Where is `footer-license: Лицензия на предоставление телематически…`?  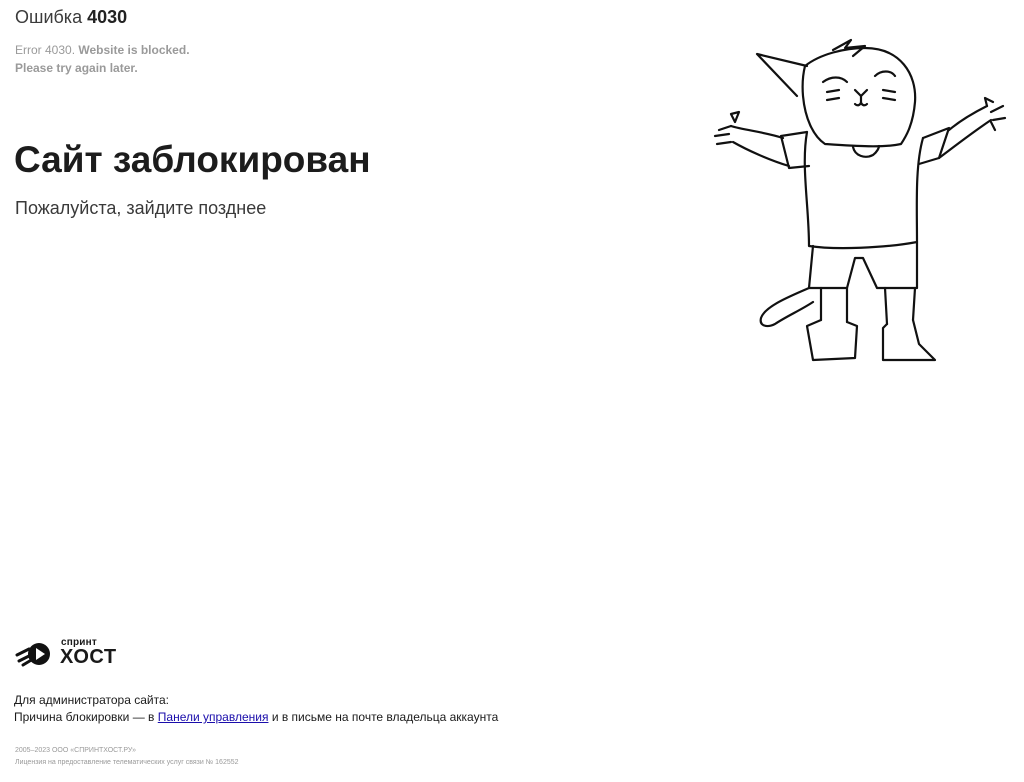
footer-license: Лицензия на предоставление телематически… is located at coordinates (127, 762).